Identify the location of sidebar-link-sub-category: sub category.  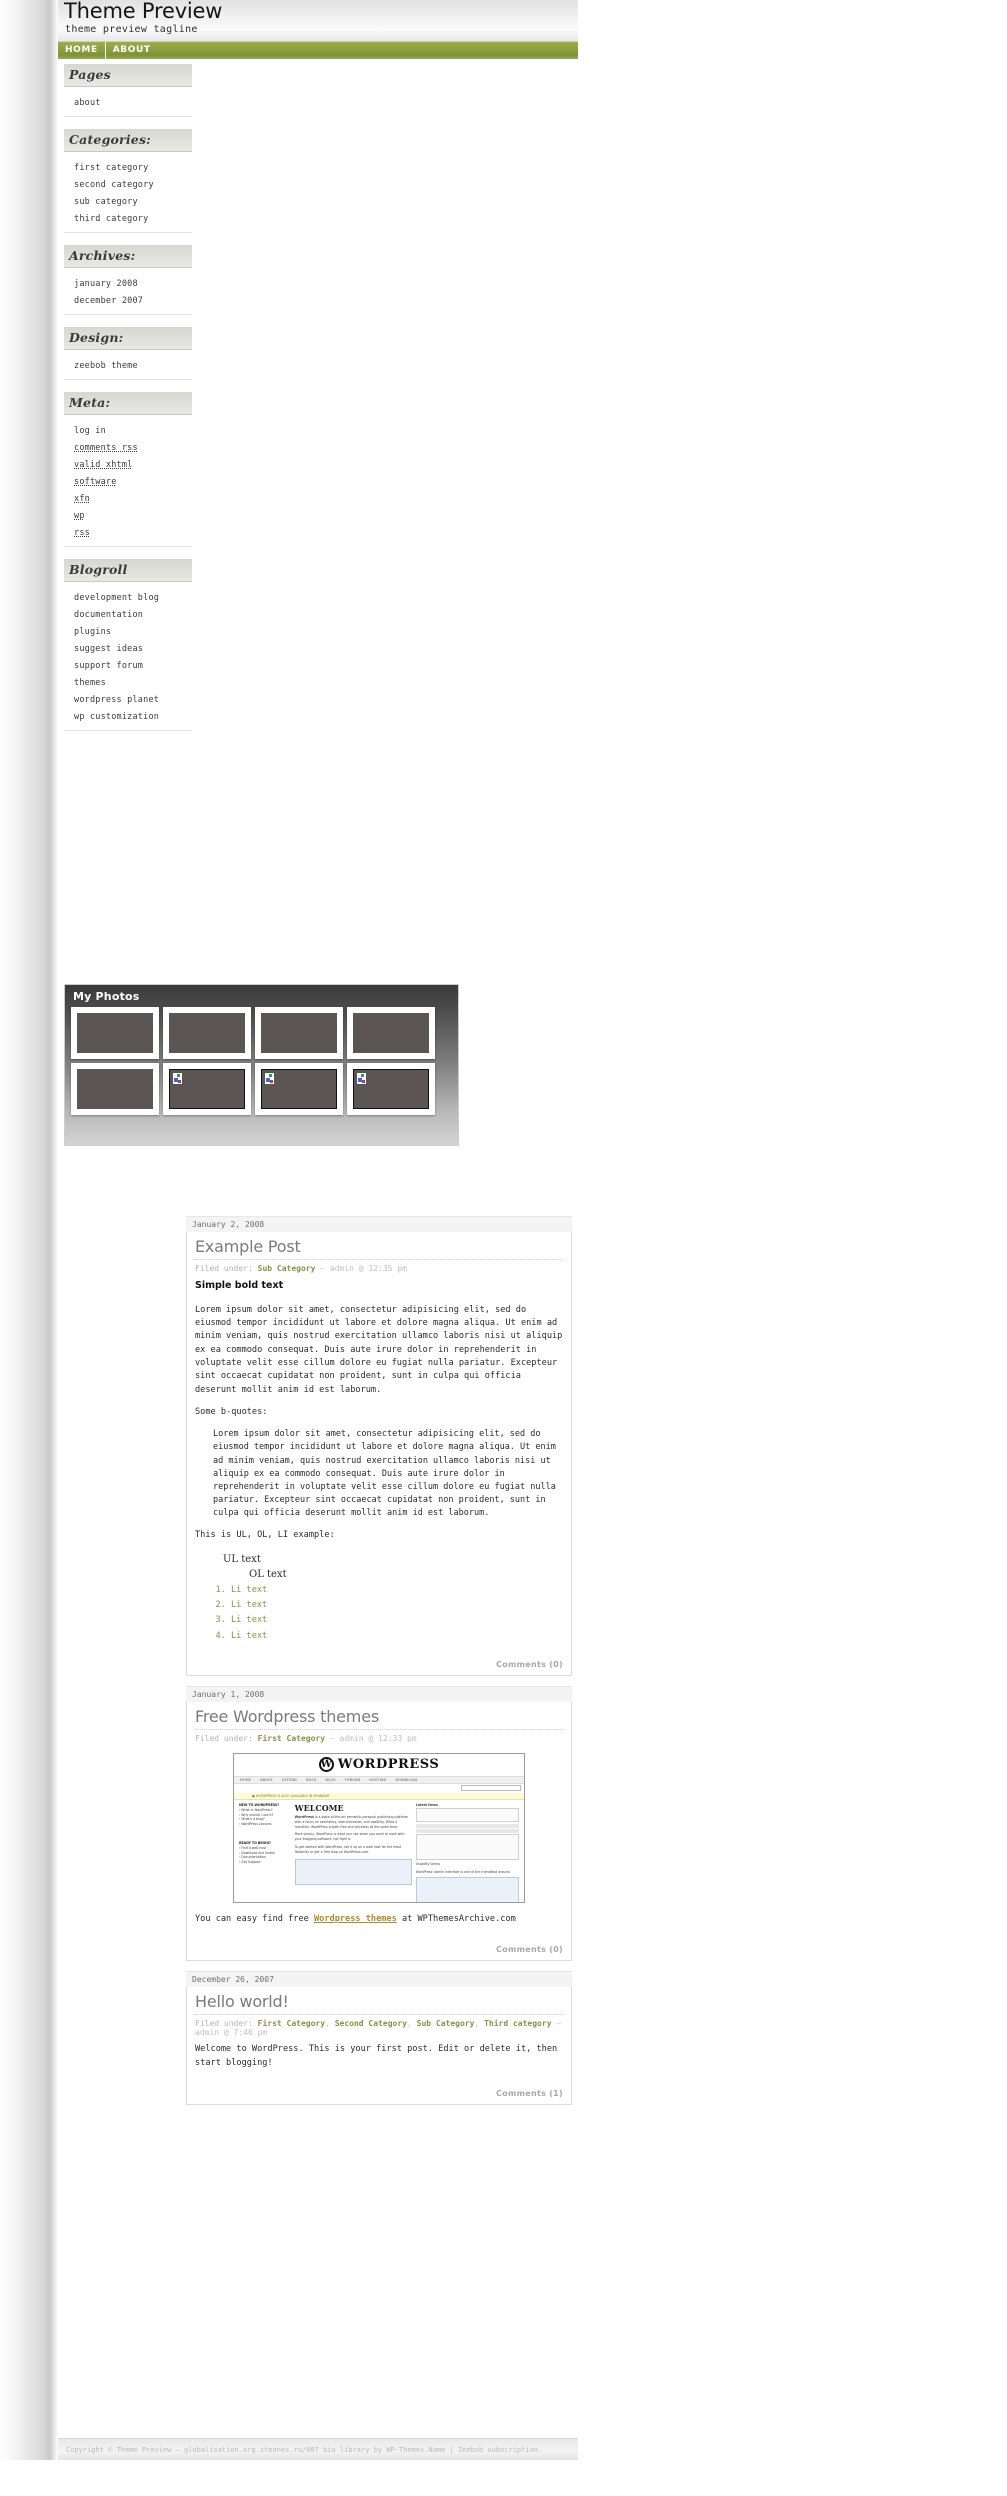
(106, 202).